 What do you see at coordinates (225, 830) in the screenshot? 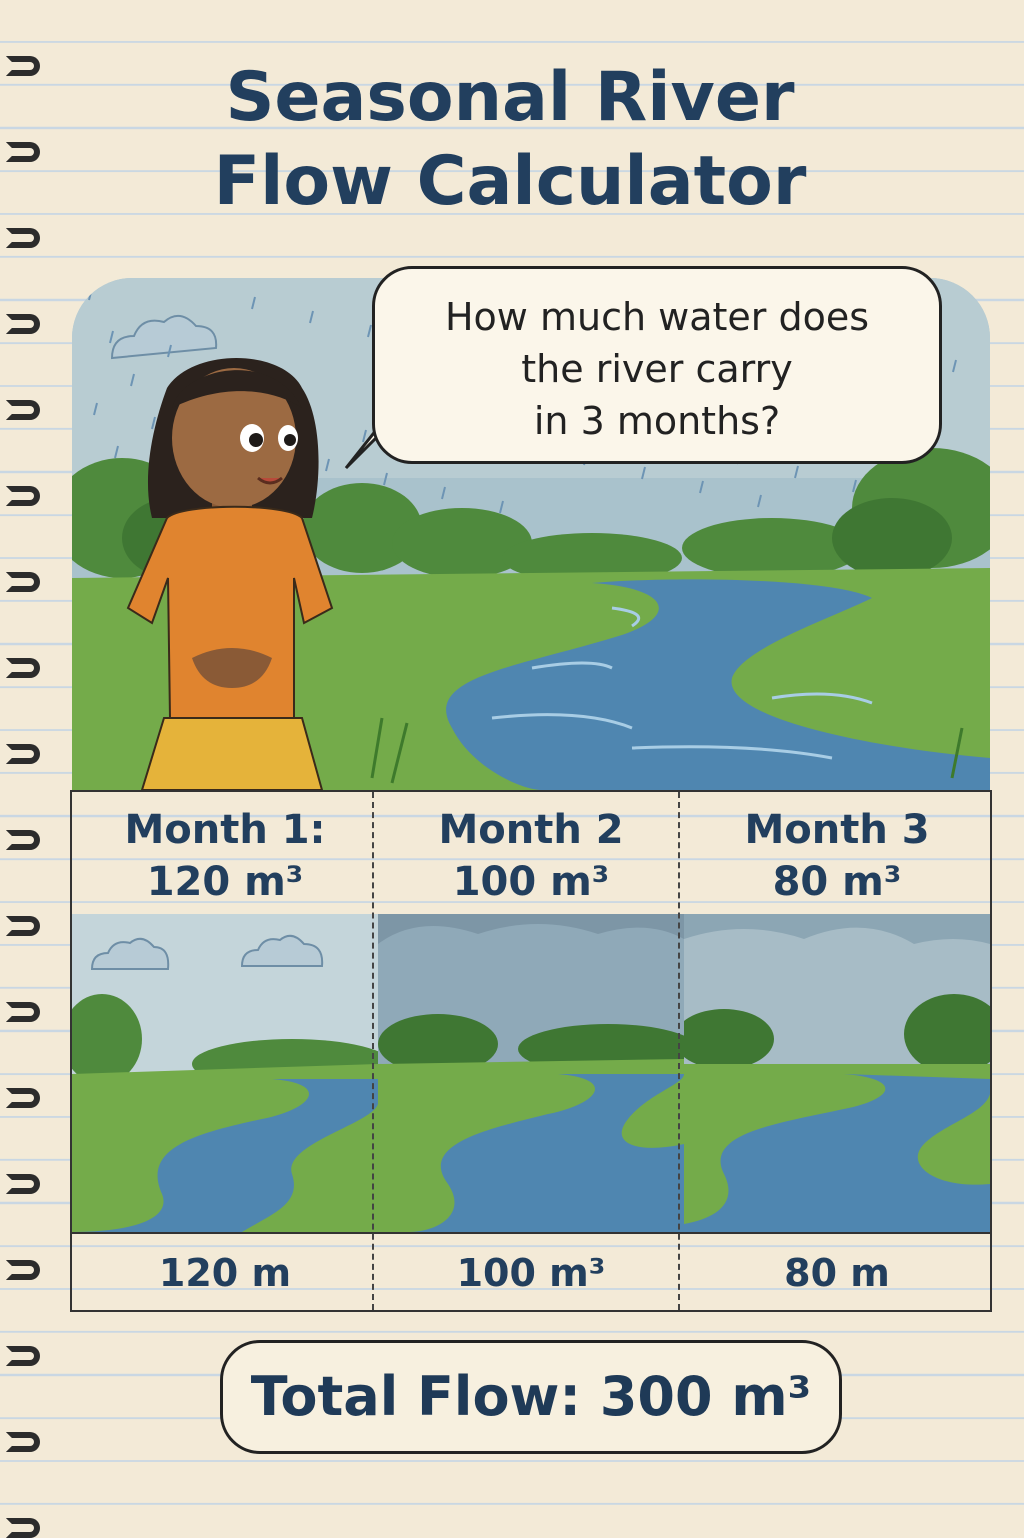
I see `month-1-label: Month 1:` at bounding box center [225, 830].